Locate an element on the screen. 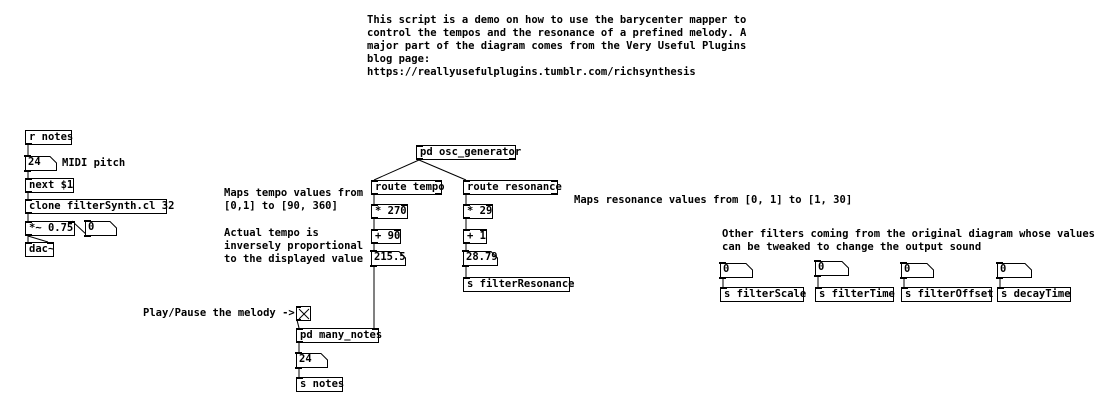  route-tempo-object: route tempo is located at coordinates (408, 187).